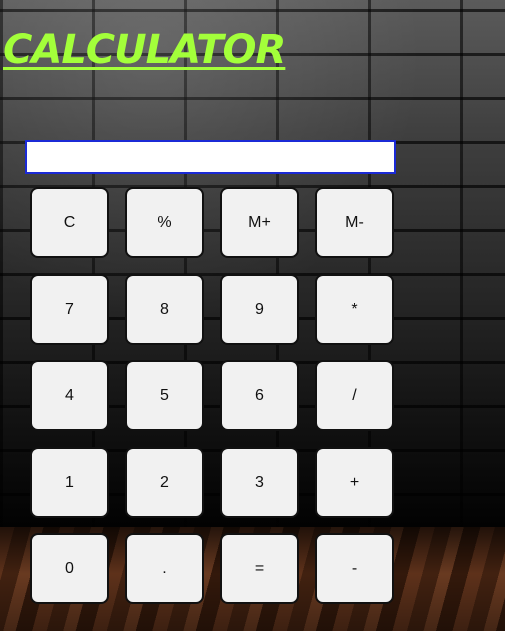  I want to click on clear-button: C, so click(69, 222).